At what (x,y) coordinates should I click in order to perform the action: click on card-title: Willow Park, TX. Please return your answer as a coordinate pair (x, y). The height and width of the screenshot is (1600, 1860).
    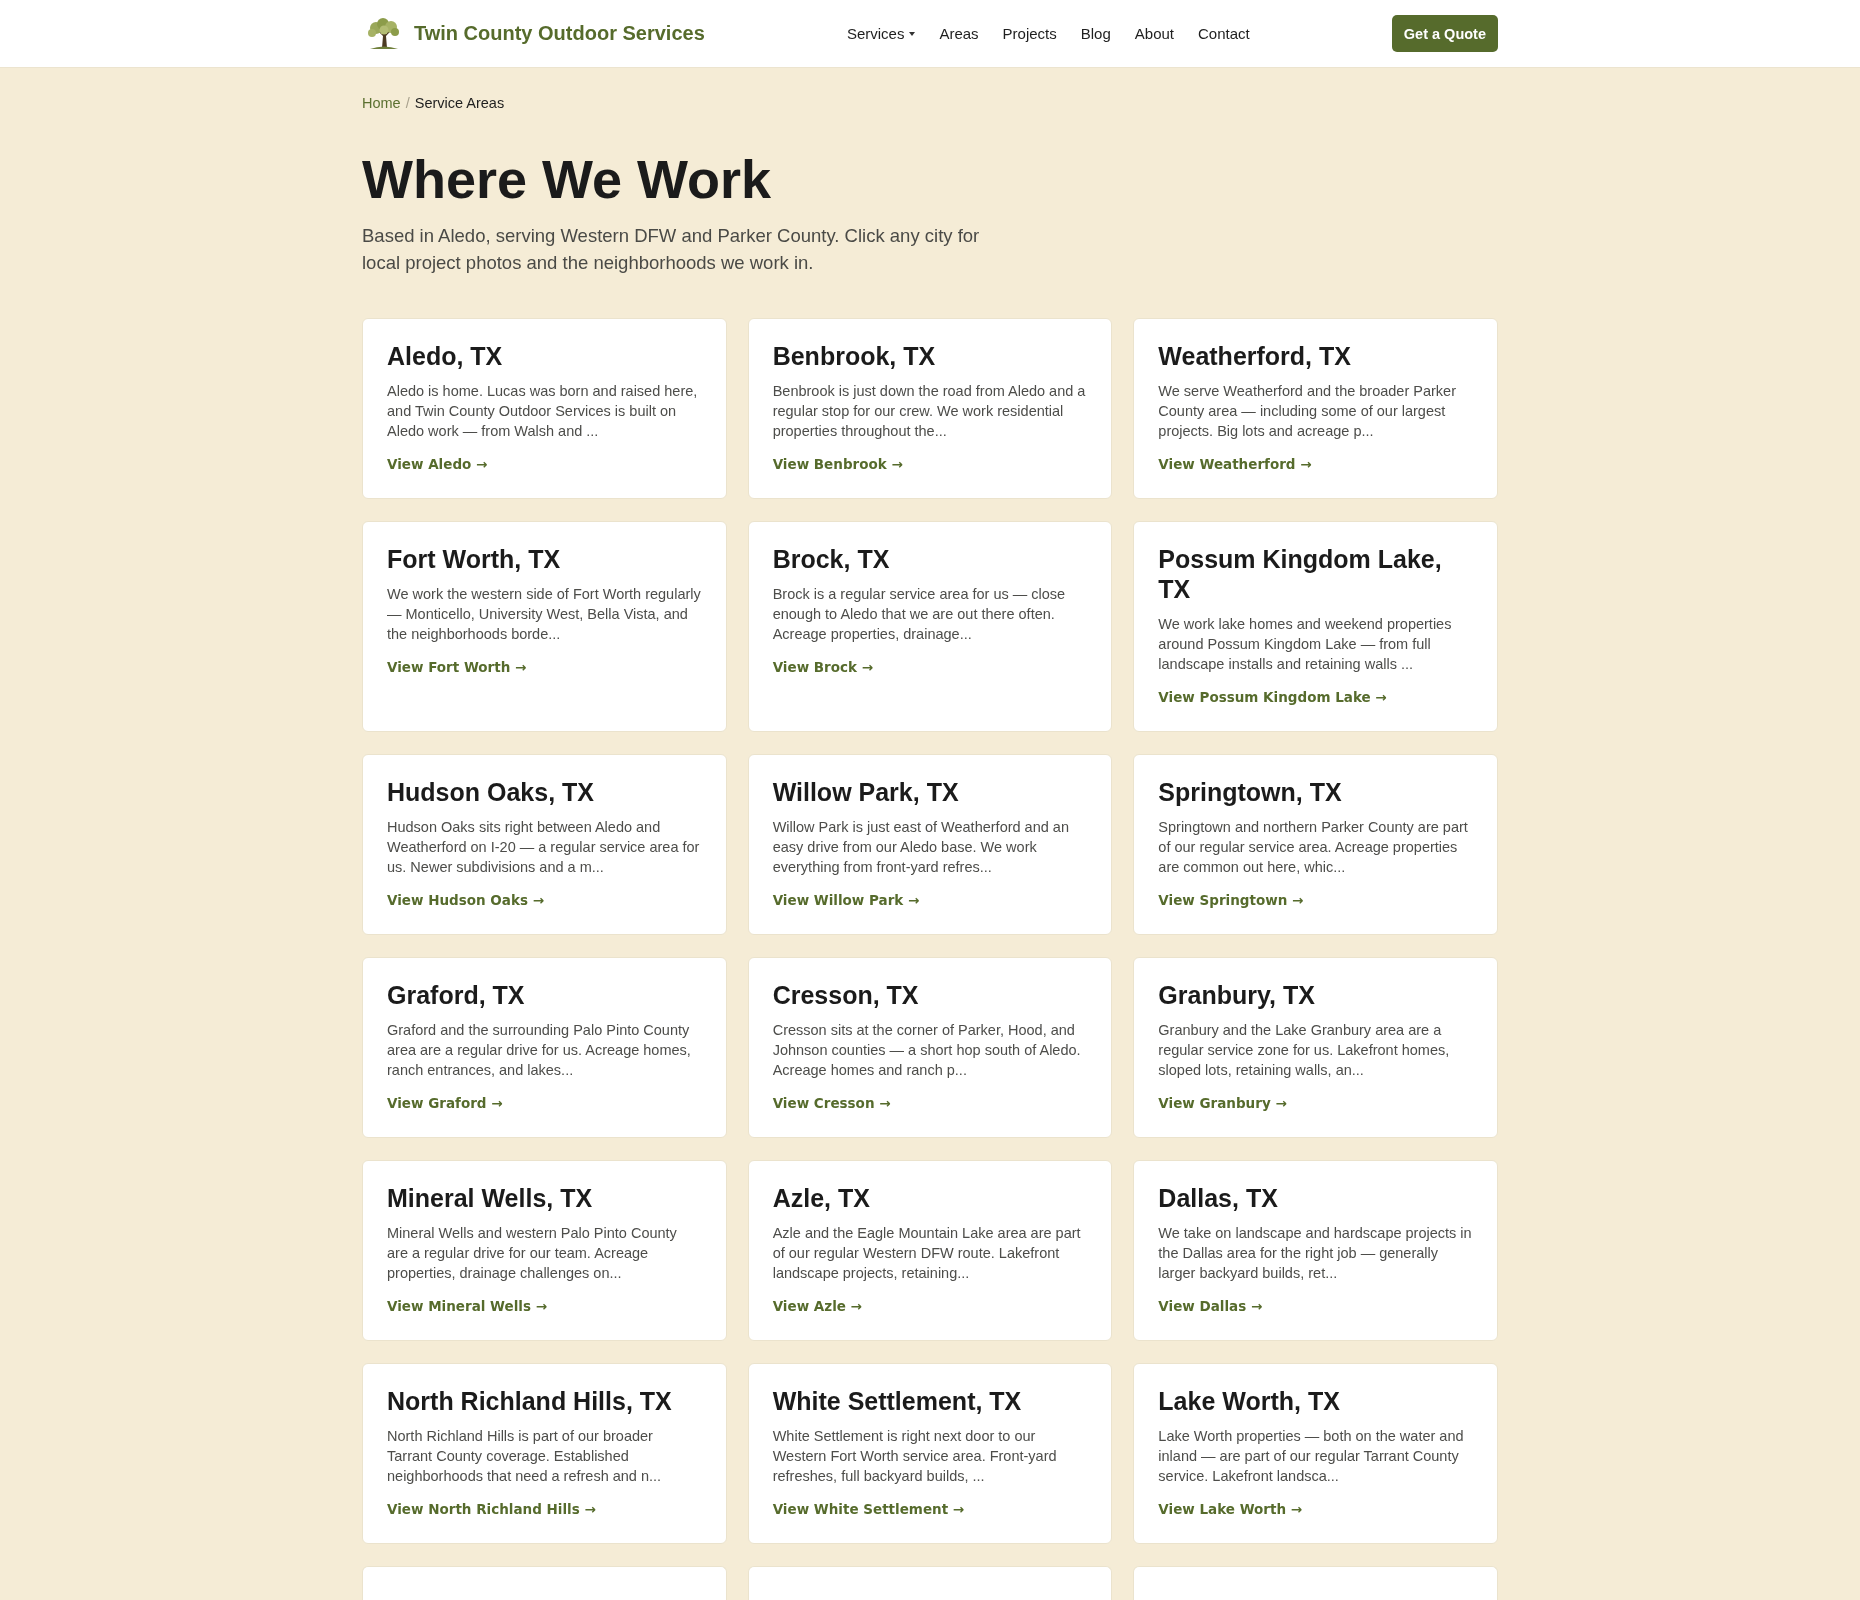
    Looking at the image, I should click on (865, 792).